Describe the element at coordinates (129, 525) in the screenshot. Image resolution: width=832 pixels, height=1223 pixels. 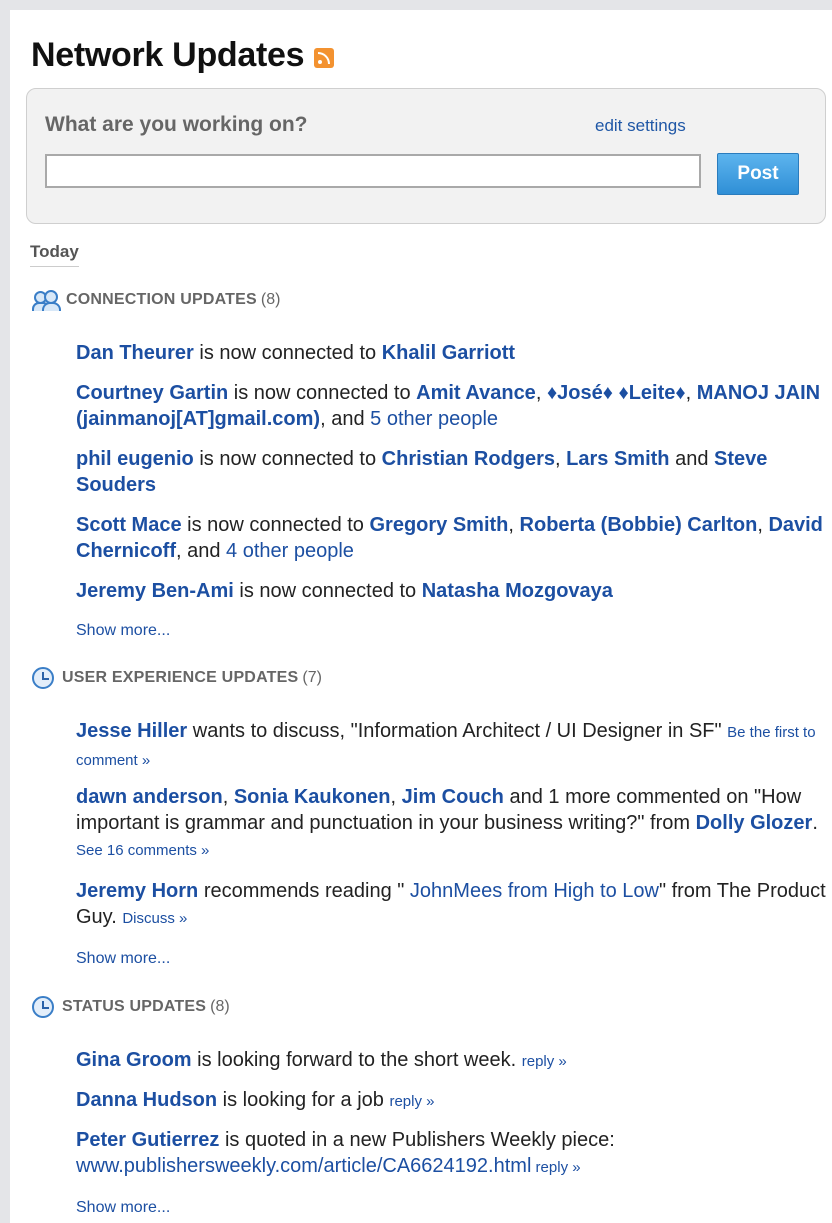
I see `person-link: Scott Mace` at that location.